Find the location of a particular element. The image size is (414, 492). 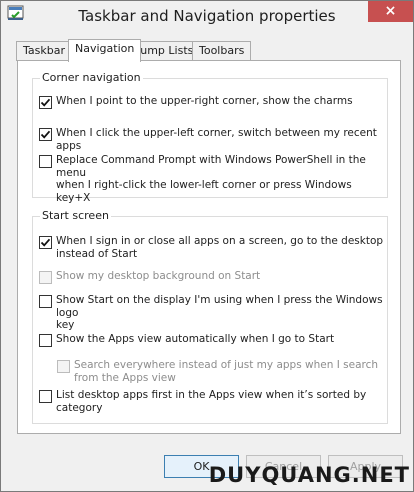

title-bar: Taskbar and Navigation properties × is located at coordinates (207, 16).